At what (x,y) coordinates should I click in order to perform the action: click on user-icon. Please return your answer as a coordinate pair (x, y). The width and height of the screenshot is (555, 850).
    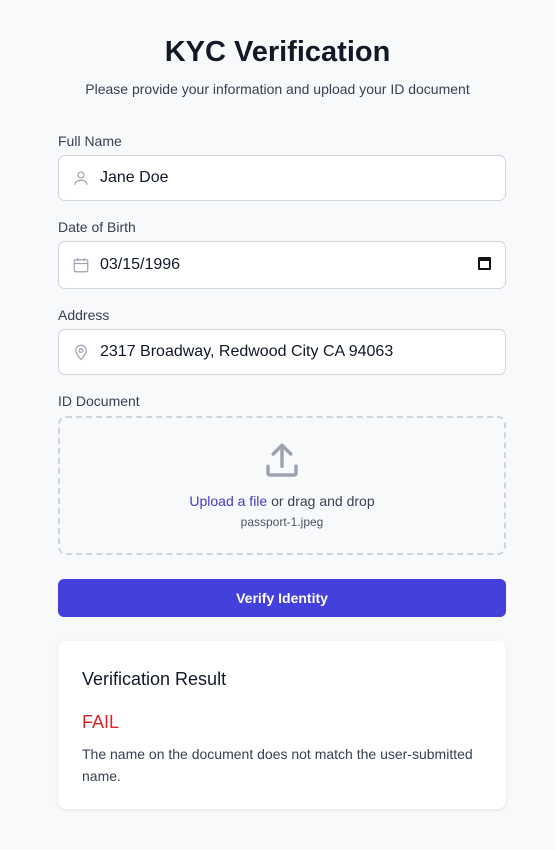
    Looking at the image, I should click on (81, 178).